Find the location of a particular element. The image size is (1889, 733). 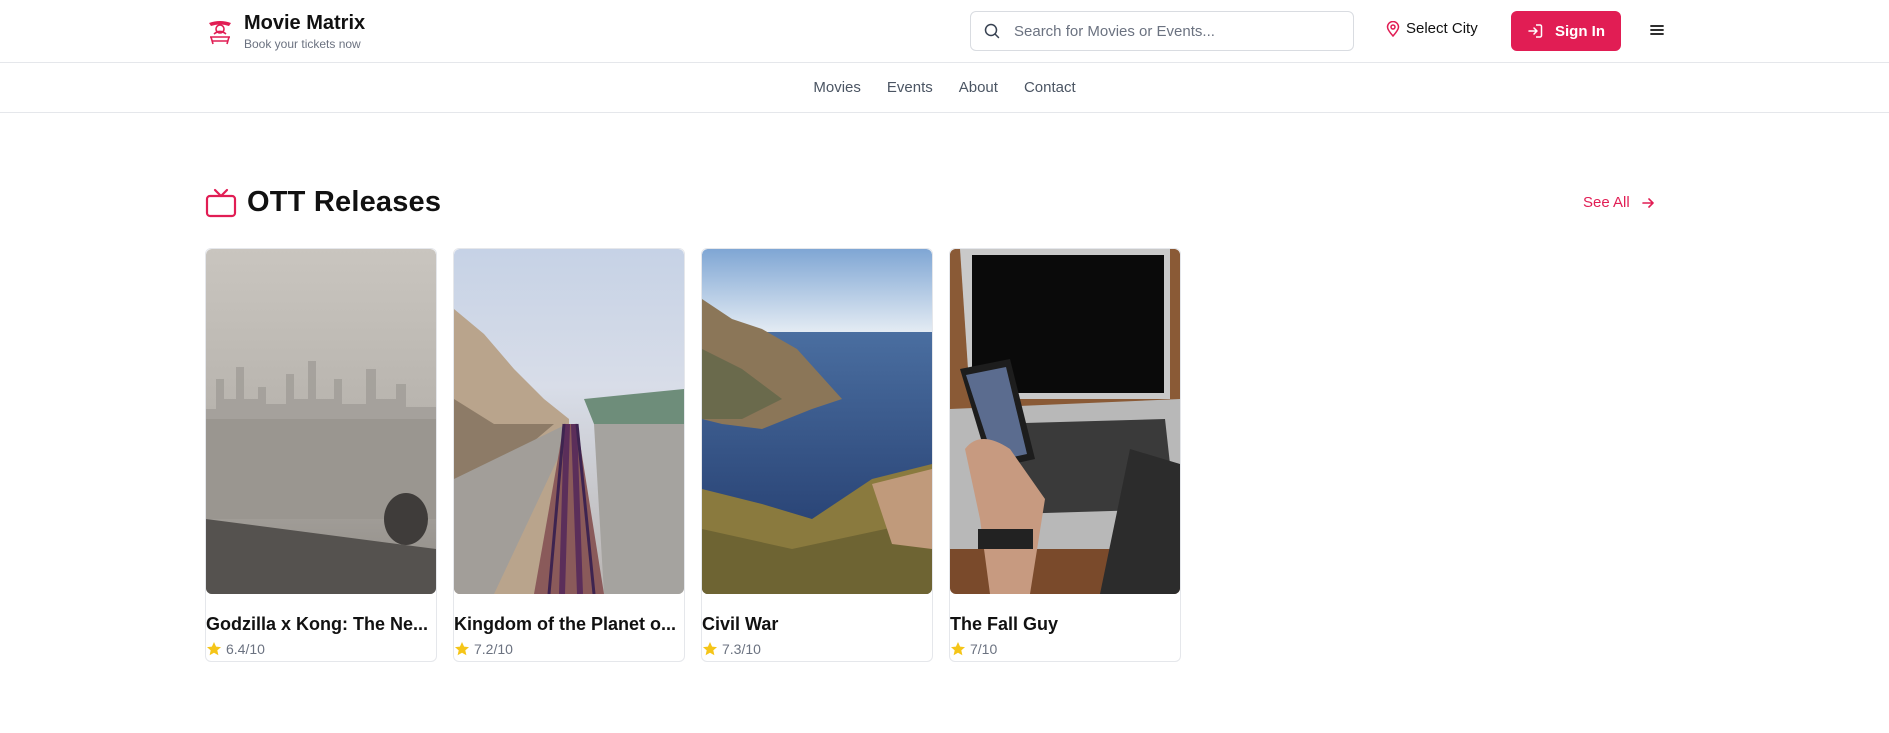

movie-rating-value: 7.3/10 is located at coordinates (741, 649).